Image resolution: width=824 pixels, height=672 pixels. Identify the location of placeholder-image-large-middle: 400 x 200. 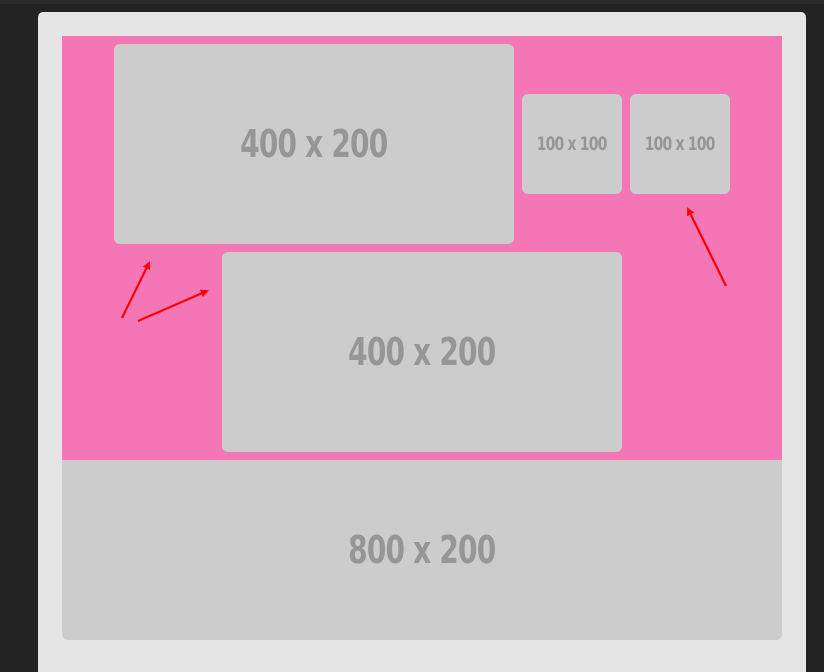
(422, 352).